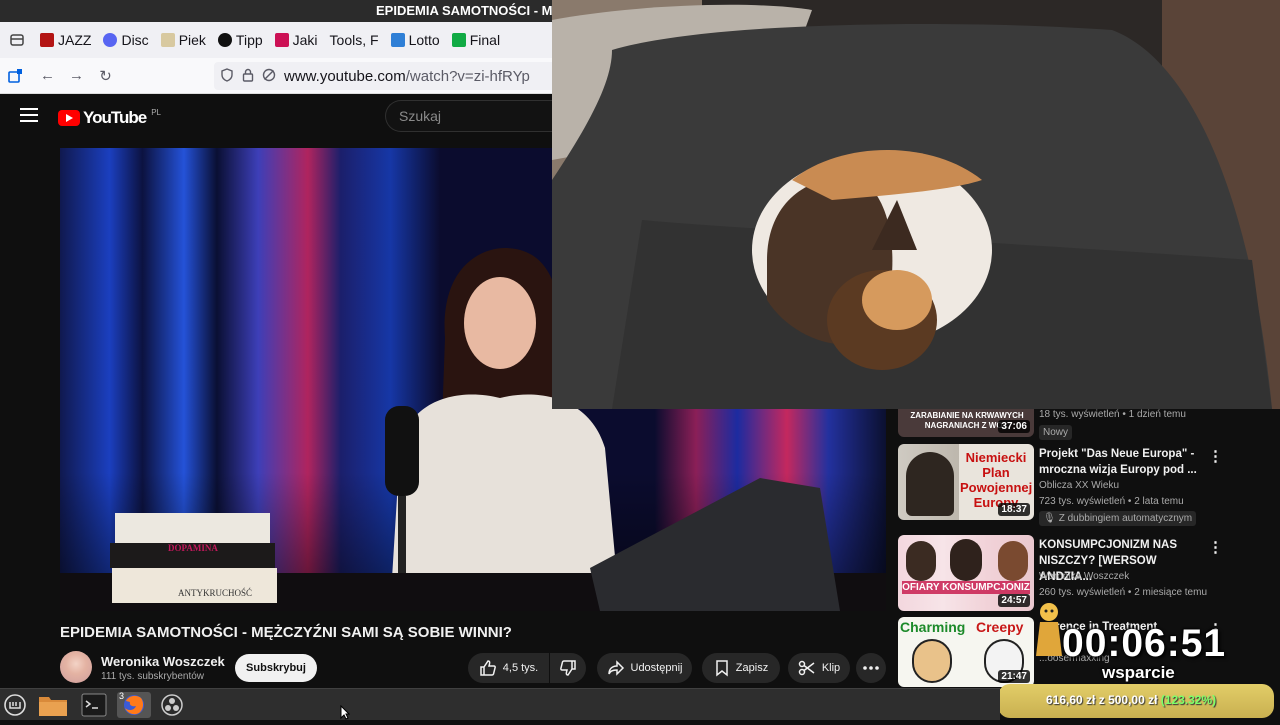 The width and height of the screenshot is (1280, 725). I want to click on donation-goal-bar: 616,60 zł z 500,00 zł (123.32%), so click(1136, 701).